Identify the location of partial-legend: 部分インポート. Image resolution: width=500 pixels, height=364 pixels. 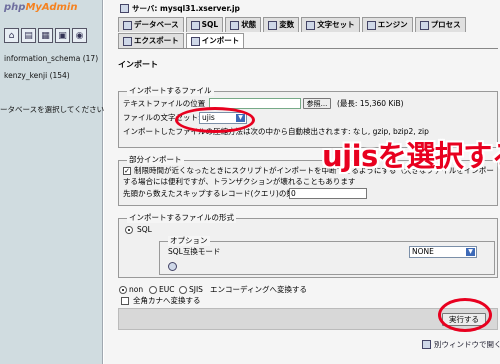
(155, 160).